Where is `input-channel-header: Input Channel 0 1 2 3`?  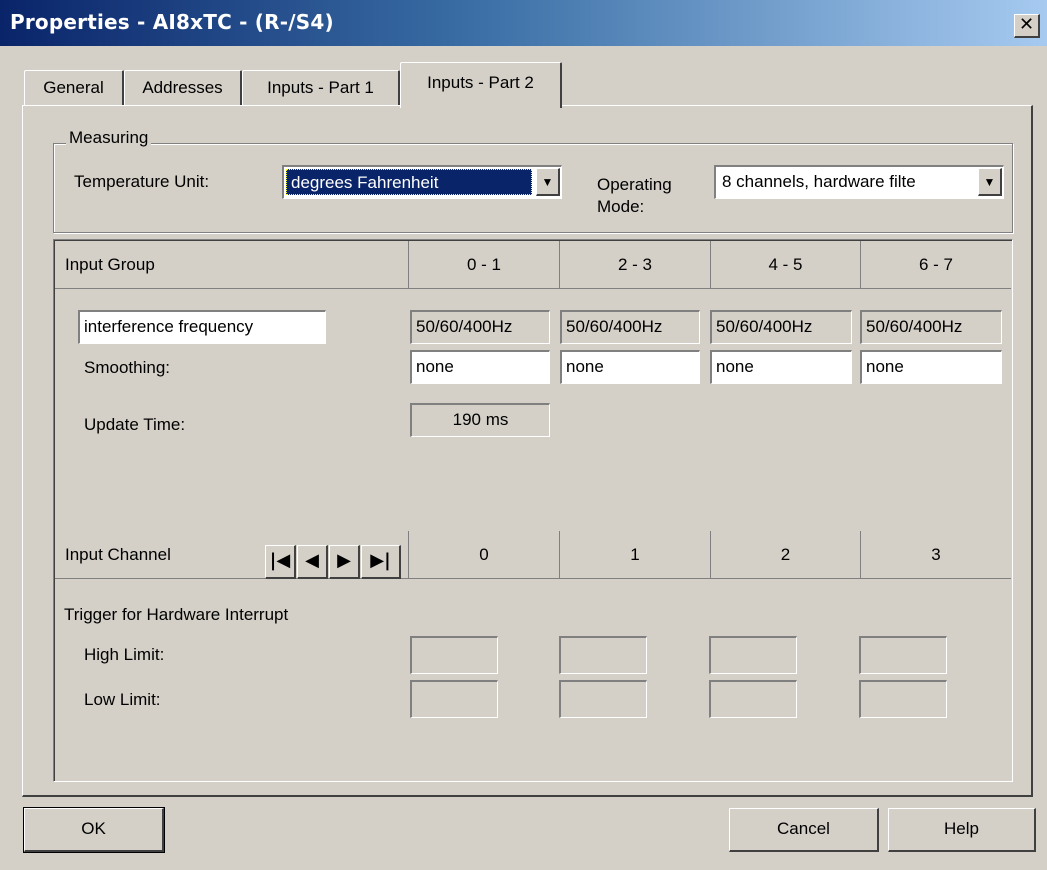
input-channel-header: Input Channel 0 1 2 3 is located at coordinates (533, 555).